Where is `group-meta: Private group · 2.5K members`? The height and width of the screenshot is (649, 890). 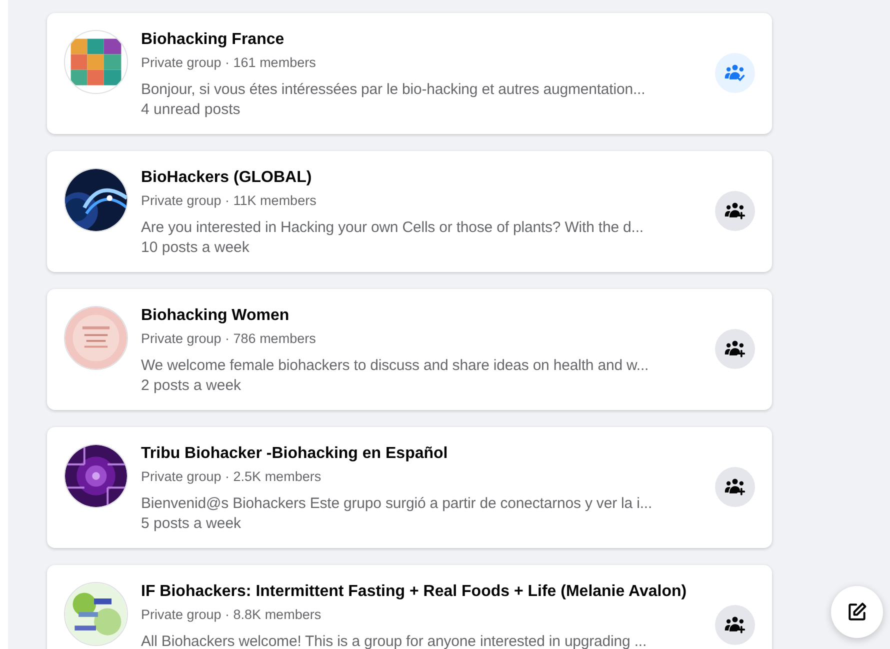 group-meta: Private group · 2.5K members is located at coordinates (231, 477).